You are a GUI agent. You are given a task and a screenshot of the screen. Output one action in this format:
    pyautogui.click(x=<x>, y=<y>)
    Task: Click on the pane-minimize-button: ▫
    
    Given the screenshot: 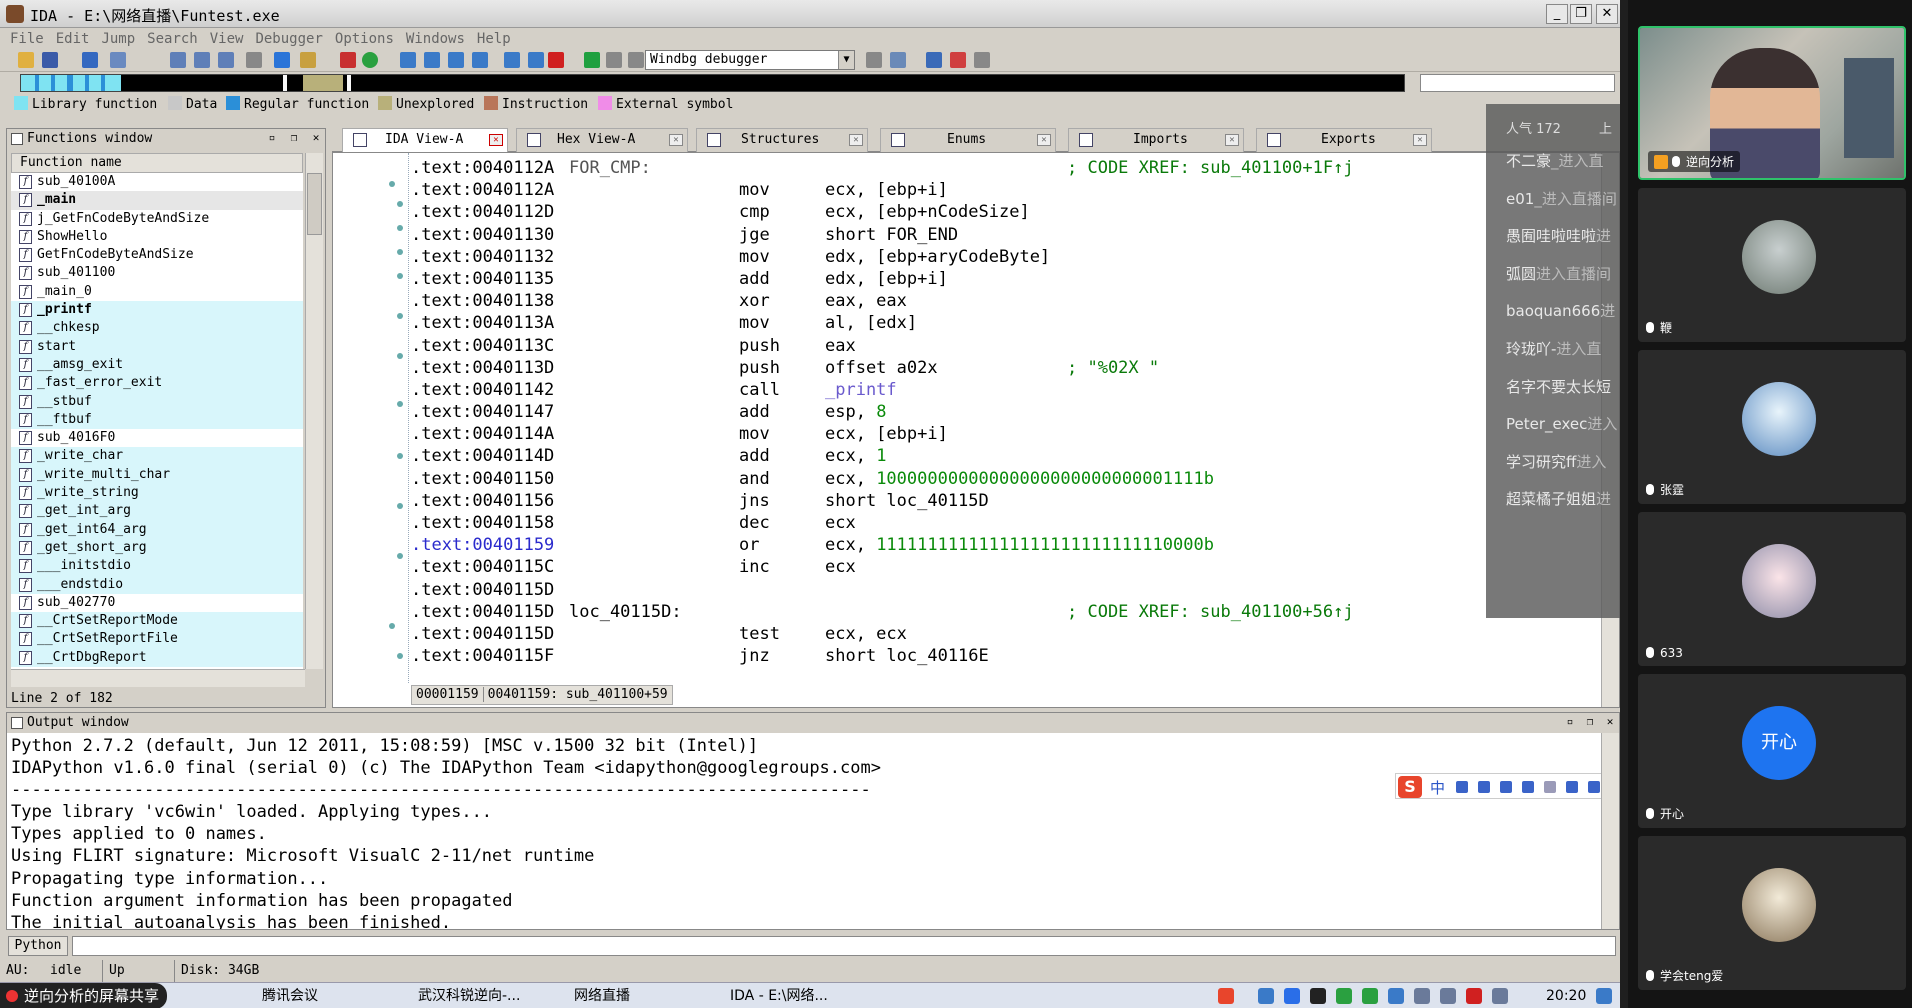 What is the action you would take?
    pyautogui.click(x=272, y=138)
    